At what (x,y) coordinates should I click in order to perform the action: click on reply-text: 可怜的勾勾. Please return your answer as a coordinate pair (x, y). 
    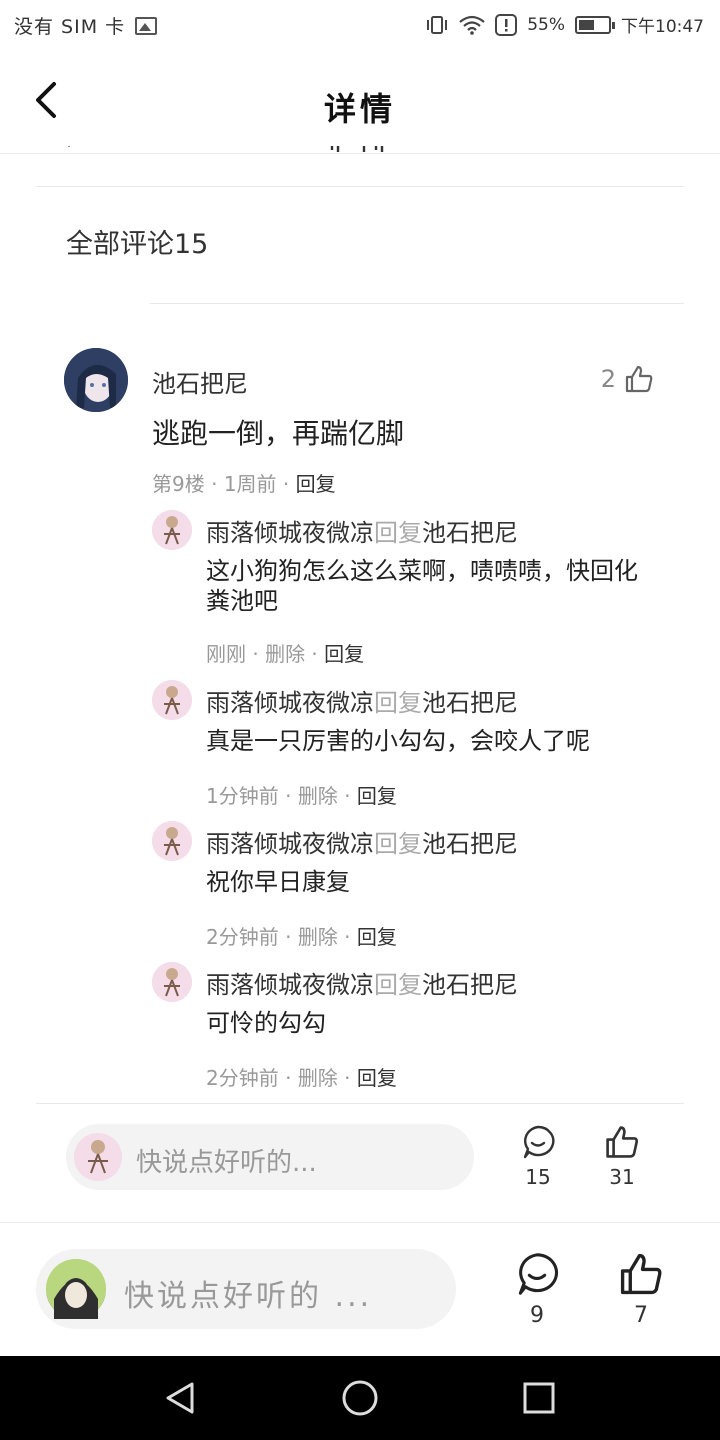
    Looking at the image, I should click on (266, 1023).